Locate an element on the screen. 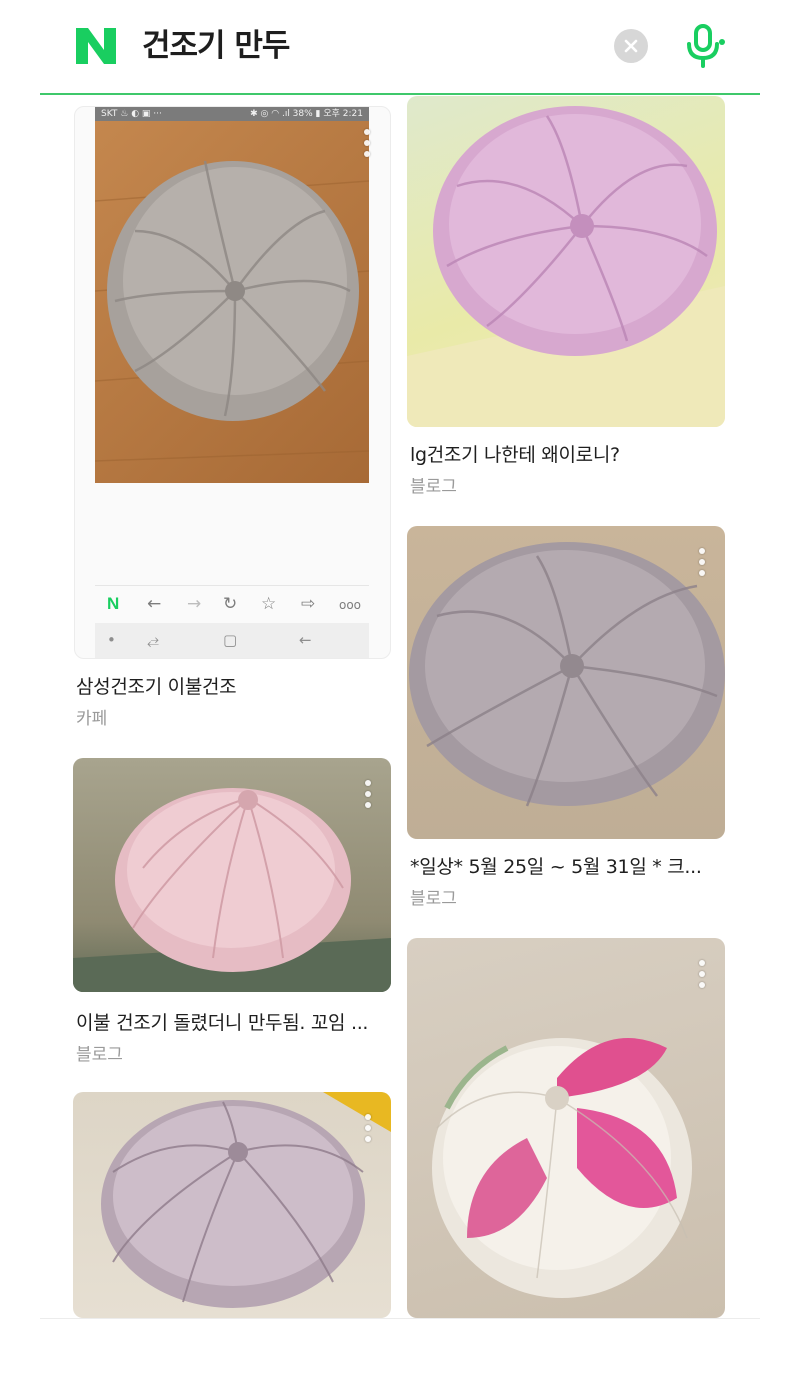 This screenshot has width=800, height=1376. star-icon: ☆ is located at coordinates (269, 604).